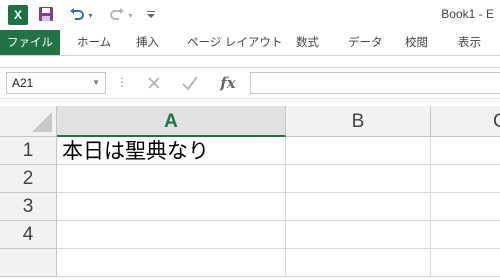 This screenshot has height=280, width=500. Describe the element at coordinates (307, 42) in the screenshot. I see `tab-formulas: 数式` at that location.